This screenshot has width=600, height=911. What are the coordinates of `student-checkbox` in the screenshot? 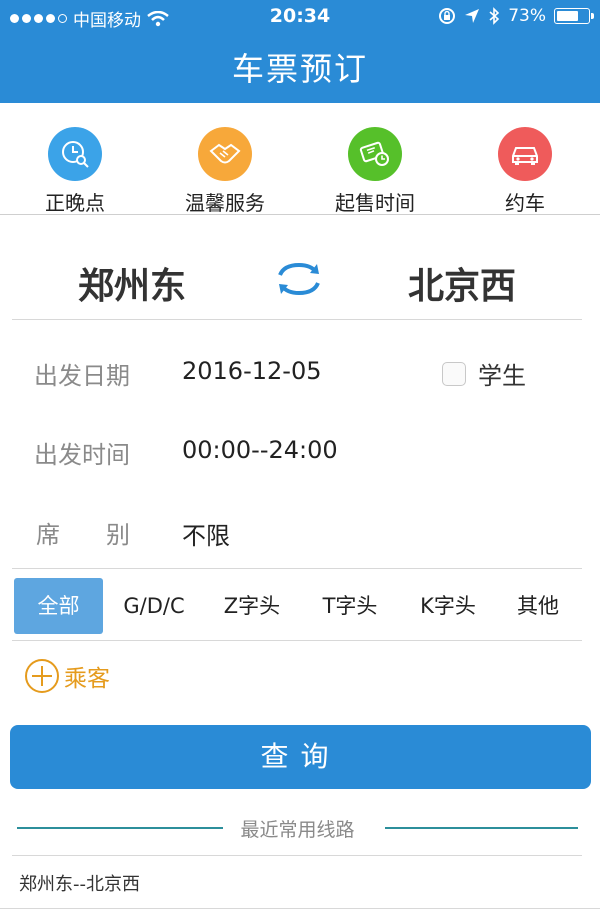 It's located at (454, 373).